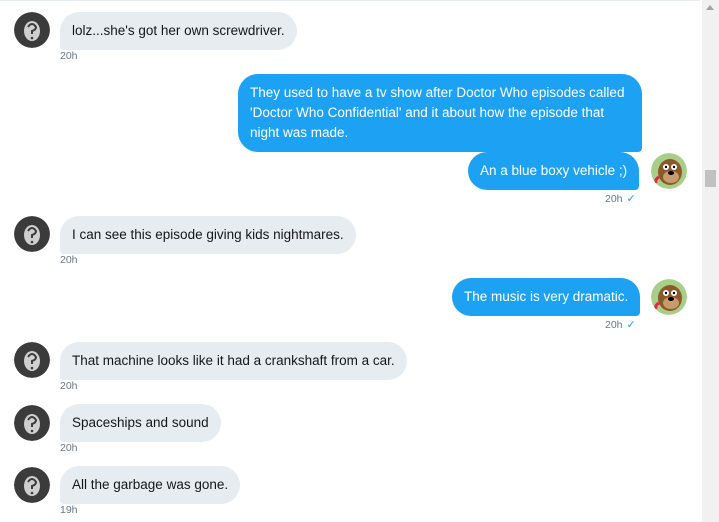 The width and height of the screenshot is (719, 522). I want to click on scrollbar-thumb, so click(710, 178).